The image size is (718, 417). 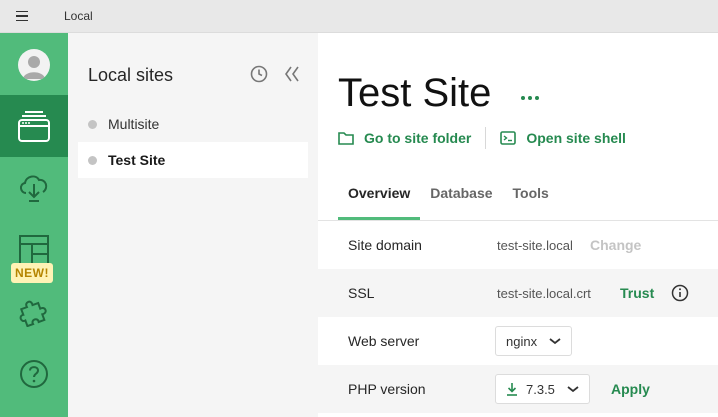 I want to click on rail-item-blueprints, so click(x=34, y=249).